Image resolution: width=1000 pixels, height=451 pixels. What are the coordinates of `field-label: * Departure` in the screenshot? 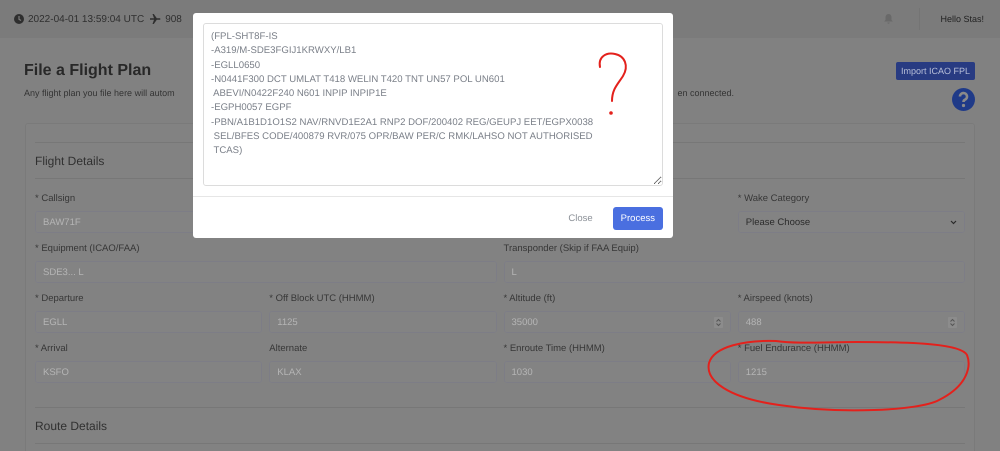 It's located at (60, 299).